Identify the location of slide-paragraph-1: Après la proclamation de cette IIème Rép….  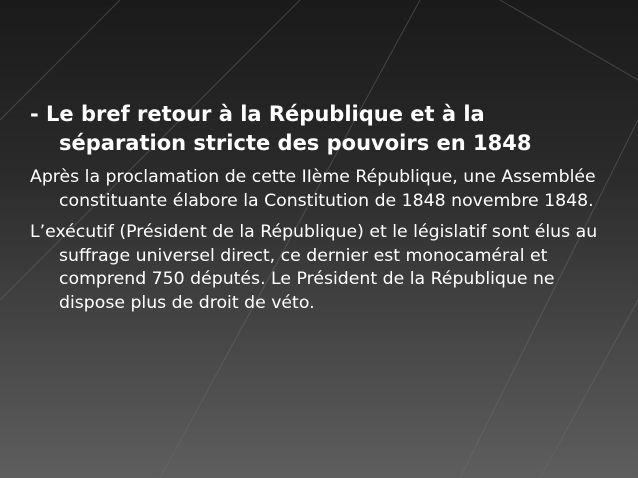
(313, 189).